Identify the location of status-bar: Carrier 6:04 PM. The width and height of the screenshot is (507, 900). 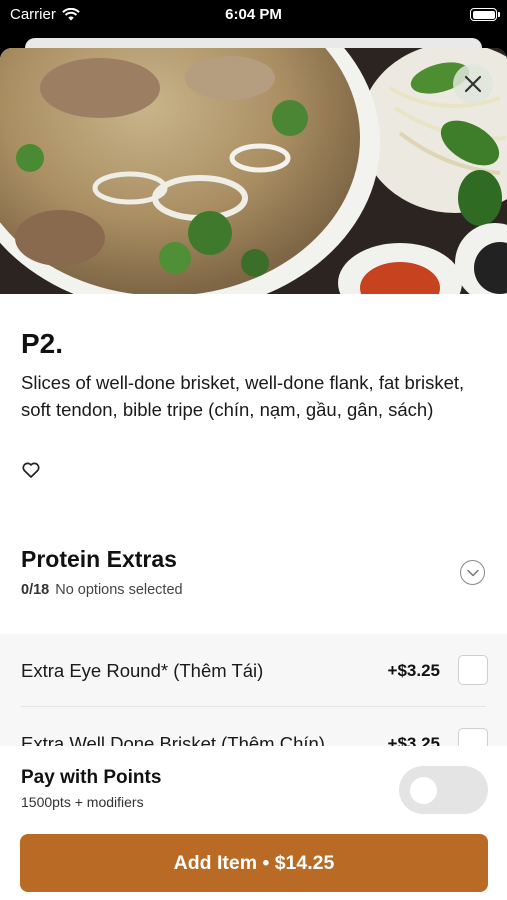
(253, 14).